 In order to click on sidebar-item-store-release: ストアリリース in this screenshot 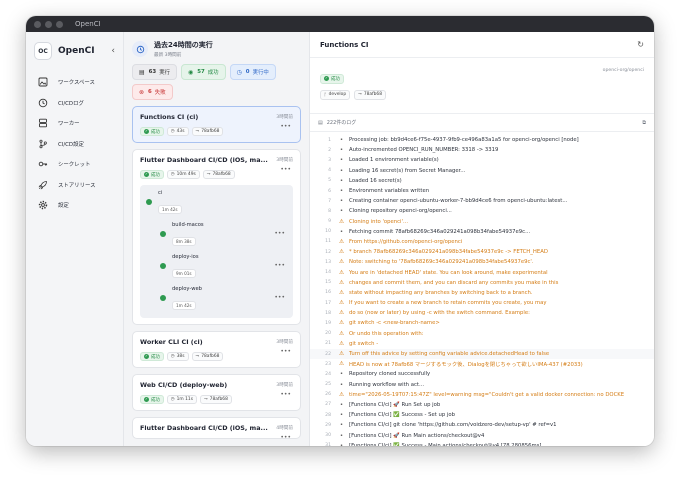, I will do `click(74, 185)`.